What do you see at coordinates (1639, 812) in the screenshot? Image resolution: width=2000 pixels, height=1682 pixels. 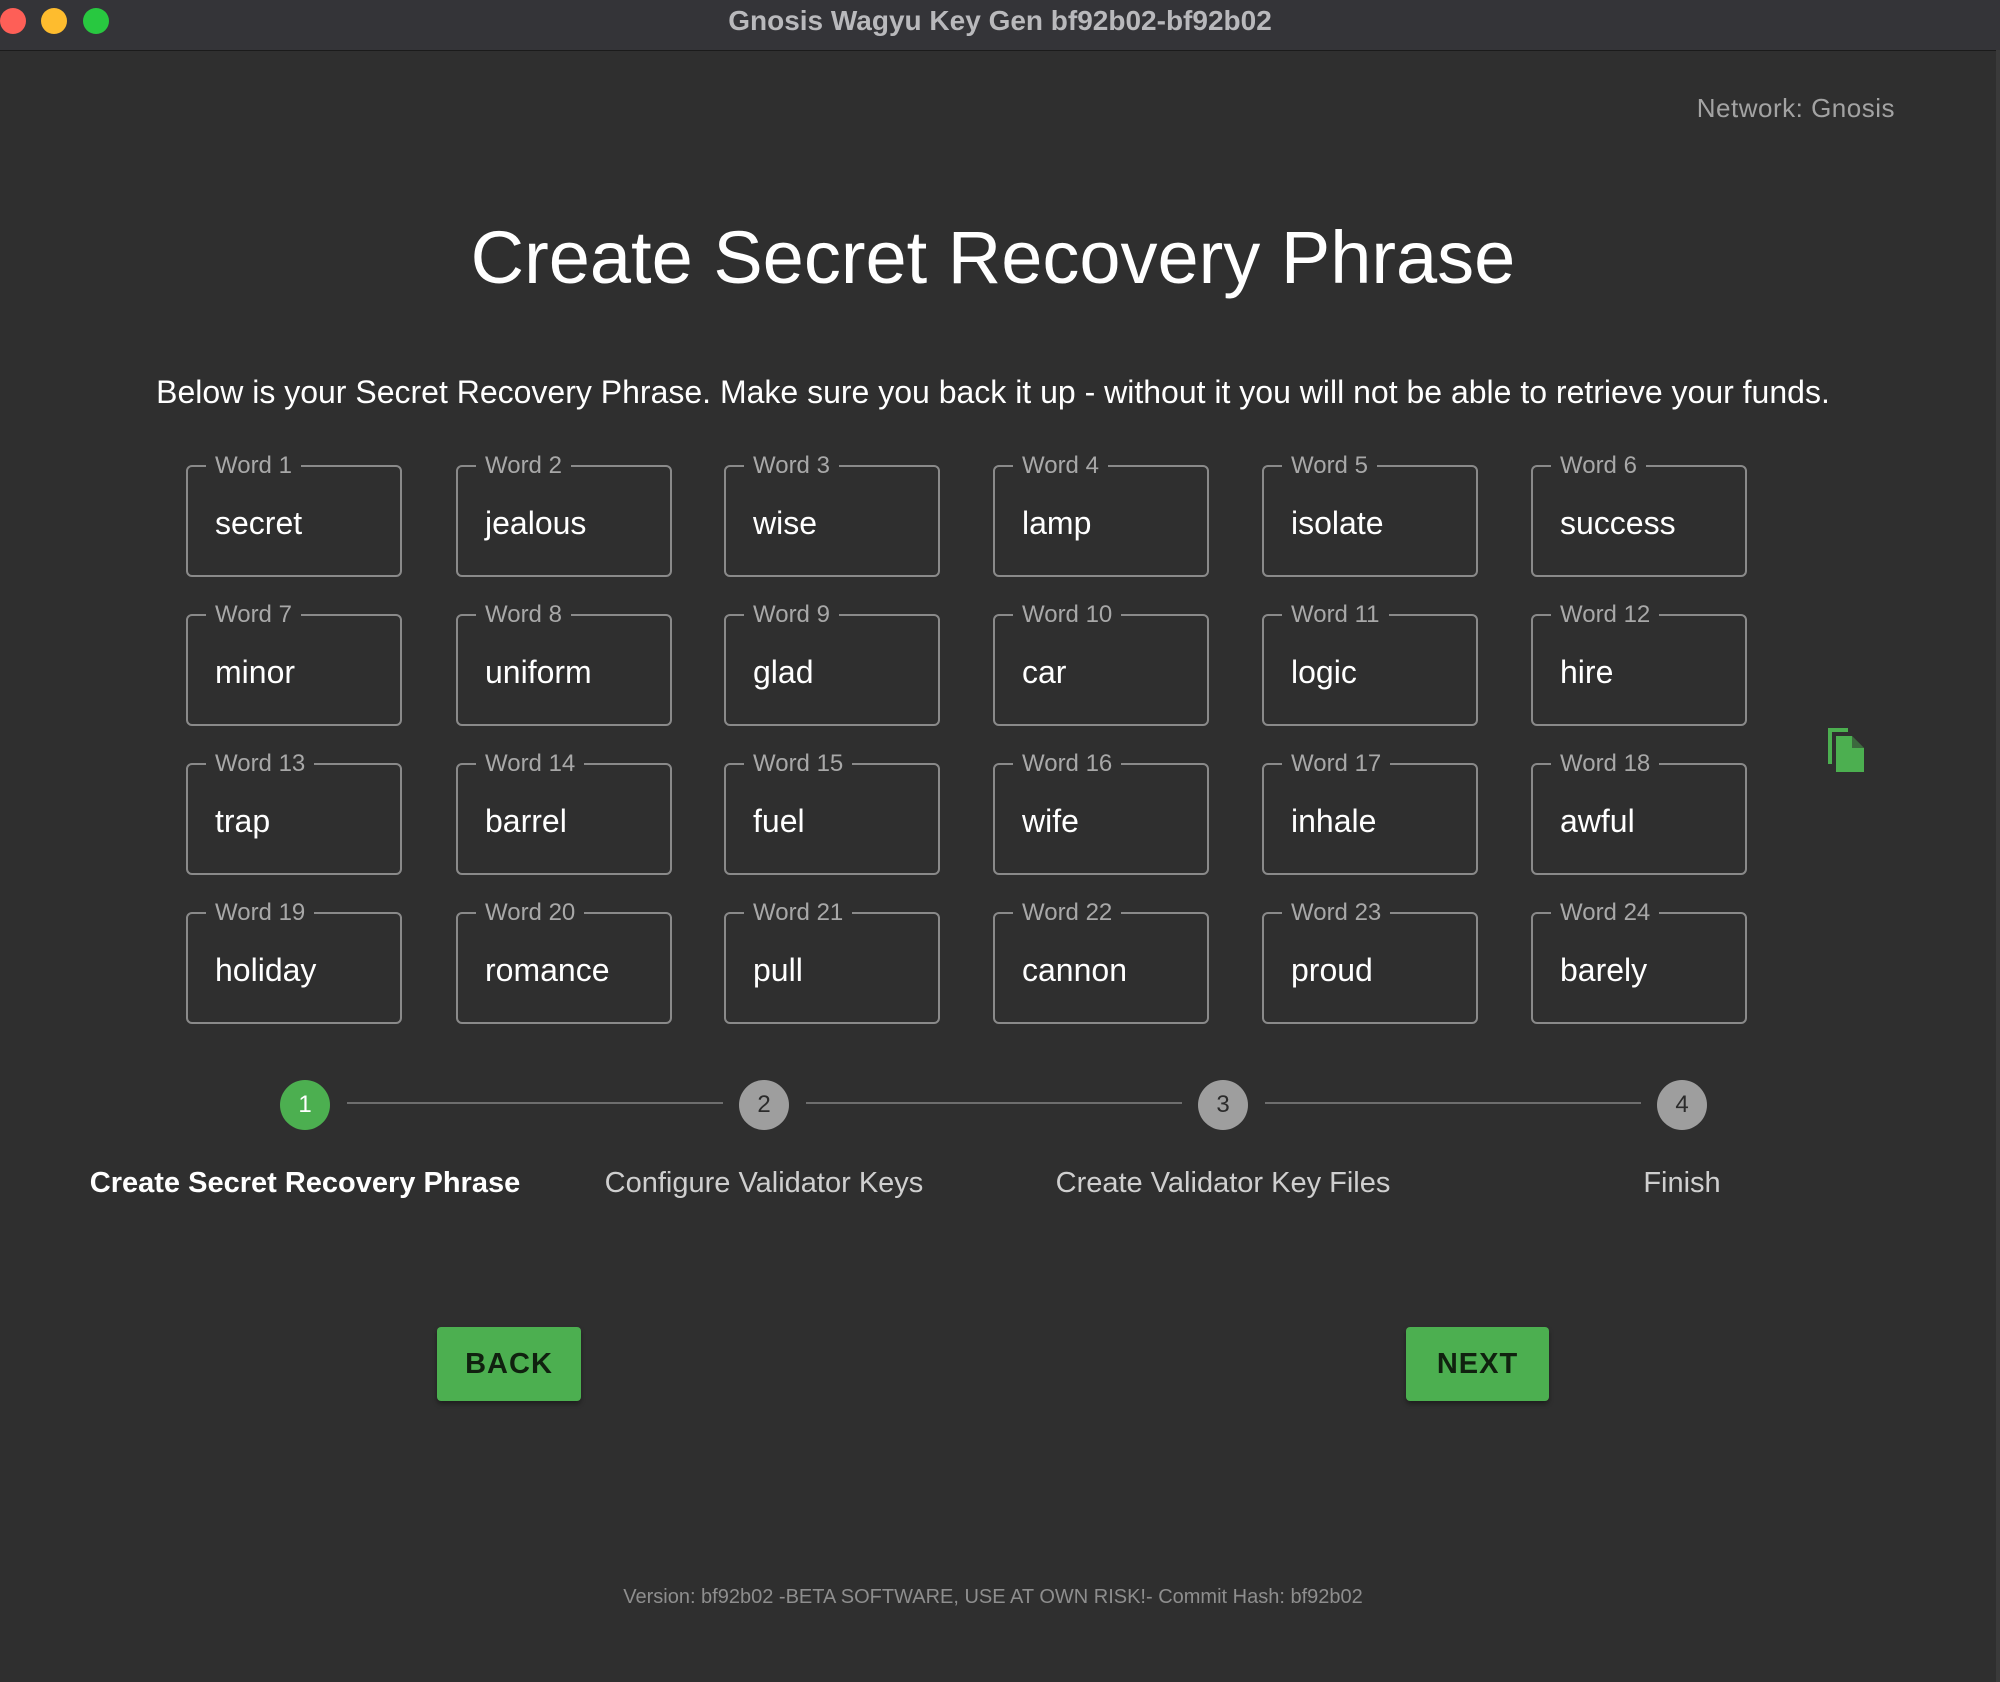 I see `word-field: Word 18 awful` at bounding box center [1639, 812].